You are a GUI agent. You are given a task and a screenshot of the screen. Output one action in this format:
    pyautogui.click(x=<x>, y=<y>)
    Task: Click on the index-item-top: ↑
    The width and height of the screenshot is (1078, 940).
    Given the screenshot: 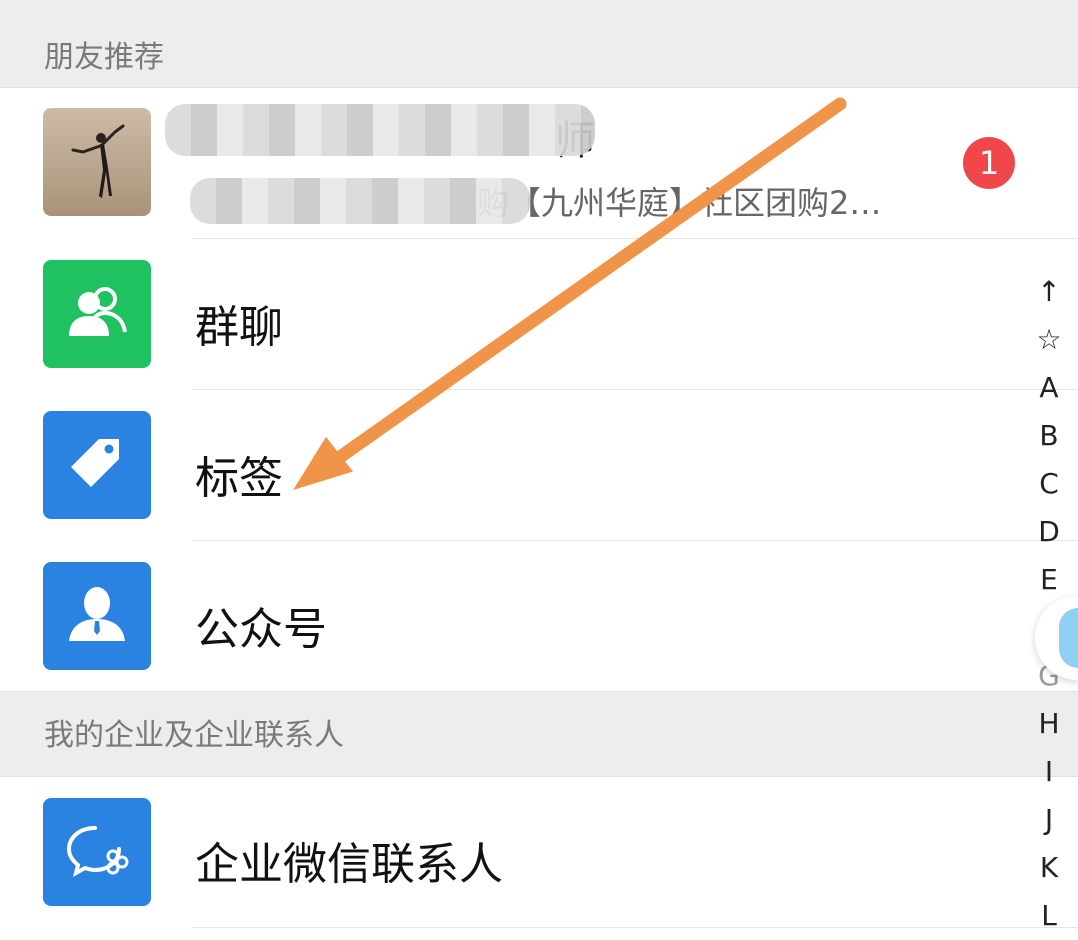 What is the action you would take?
    pyautogui.click(x=1049, y=292)
    